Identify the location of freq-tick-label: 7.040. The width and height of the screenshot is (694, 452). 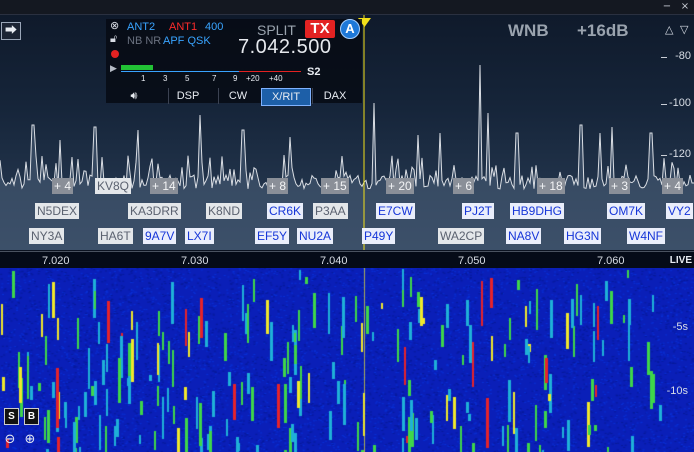
(334, 261).